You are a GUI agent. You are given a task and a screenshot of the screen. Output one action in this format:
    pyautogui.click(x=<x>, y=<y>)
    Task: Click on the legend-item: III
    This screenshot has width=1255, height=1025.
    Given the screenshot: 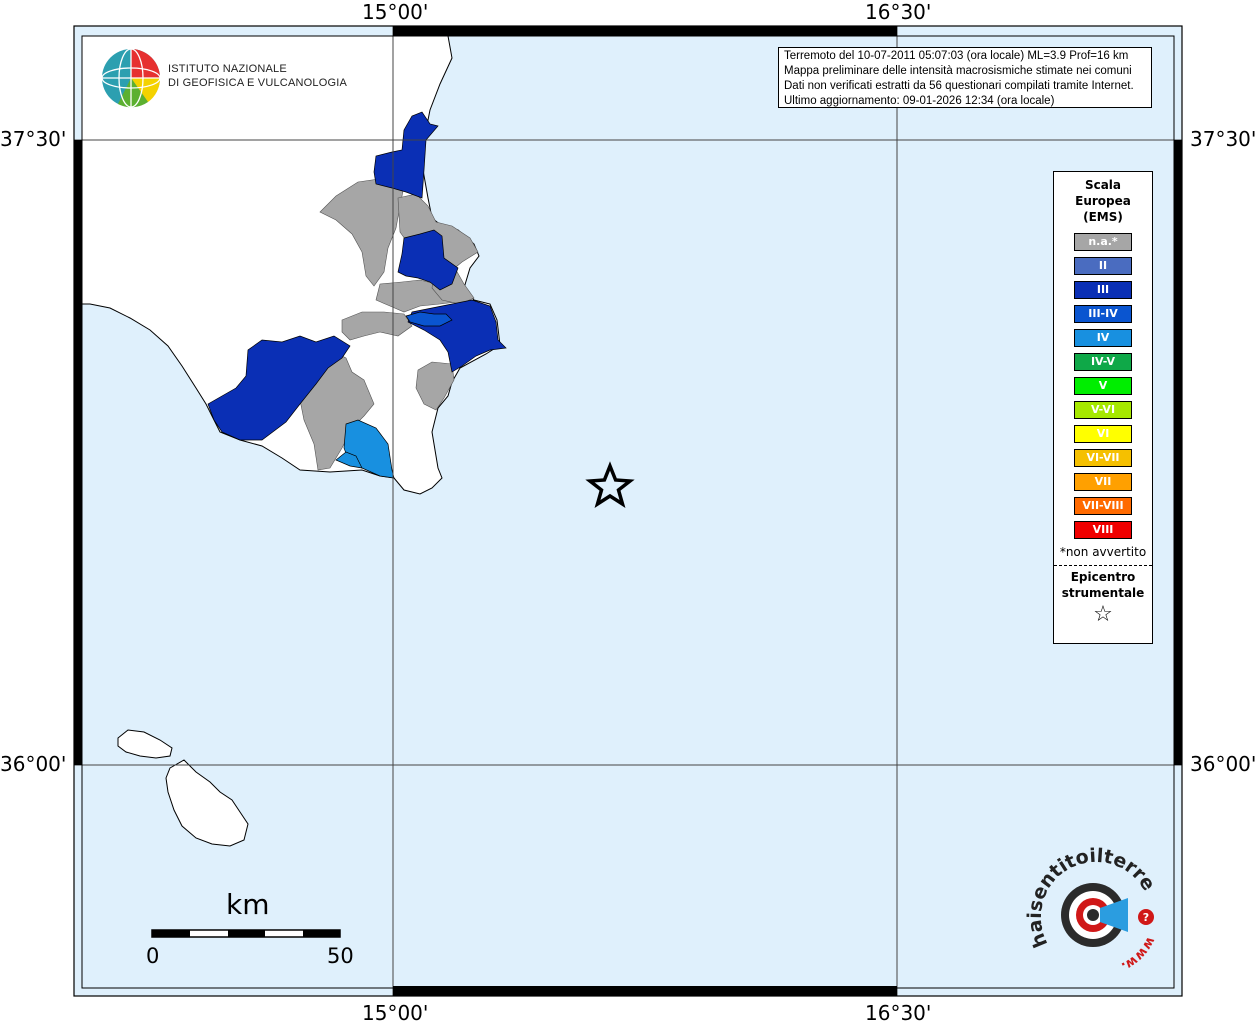 What is the action you would take?
    pyautogui.click(x=1103, y=290)
    